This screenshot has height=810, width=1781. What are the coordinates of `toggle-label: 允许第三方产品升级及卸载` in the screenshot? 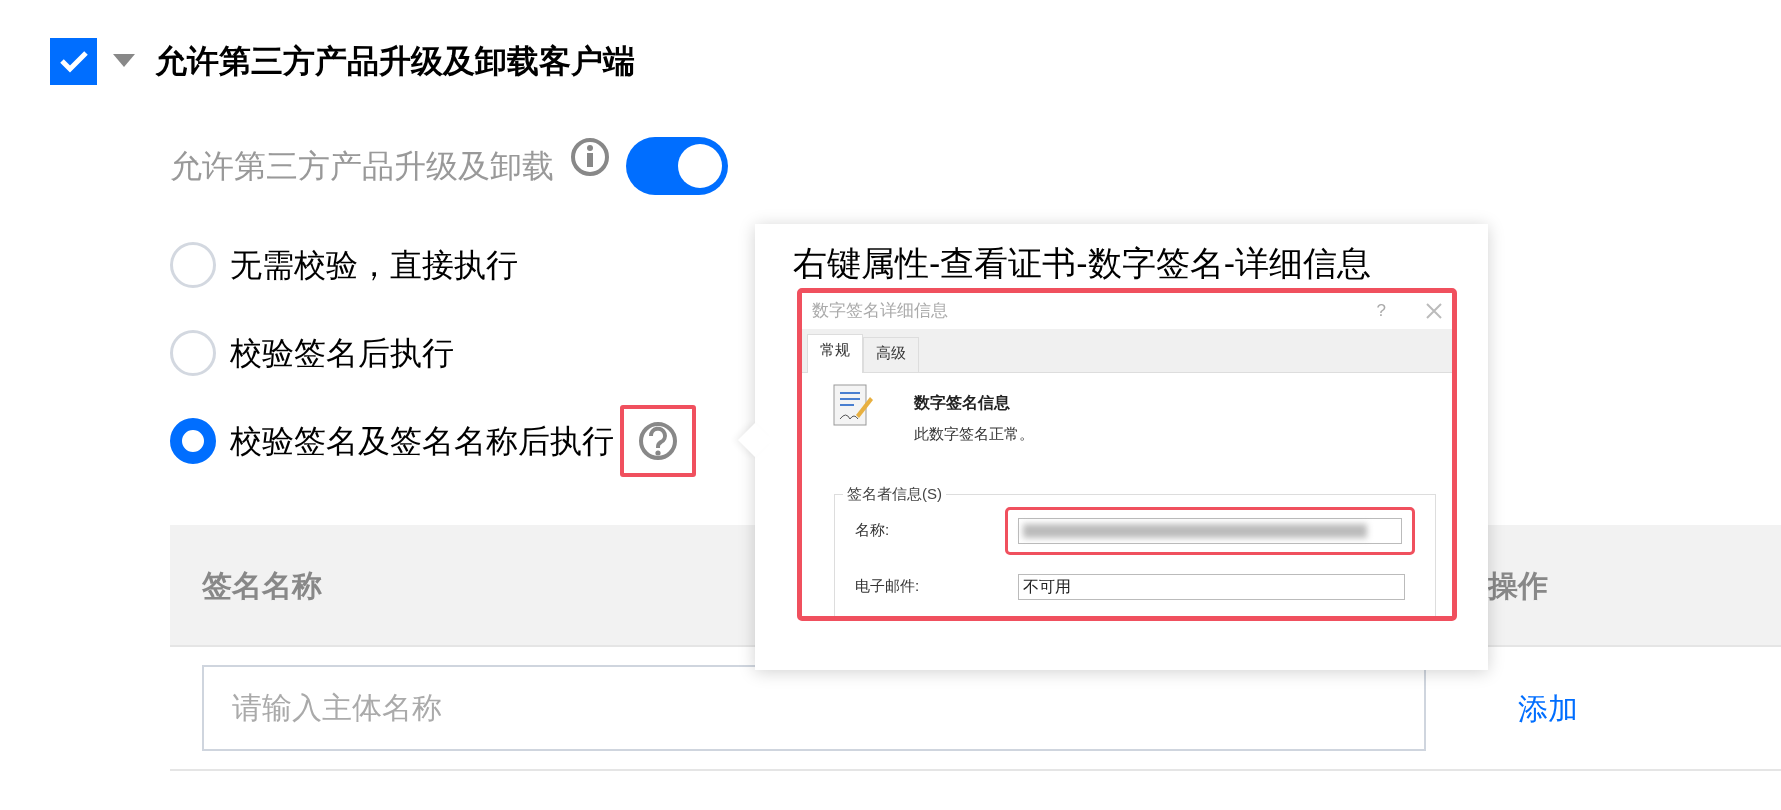 It's located at (362, 166).